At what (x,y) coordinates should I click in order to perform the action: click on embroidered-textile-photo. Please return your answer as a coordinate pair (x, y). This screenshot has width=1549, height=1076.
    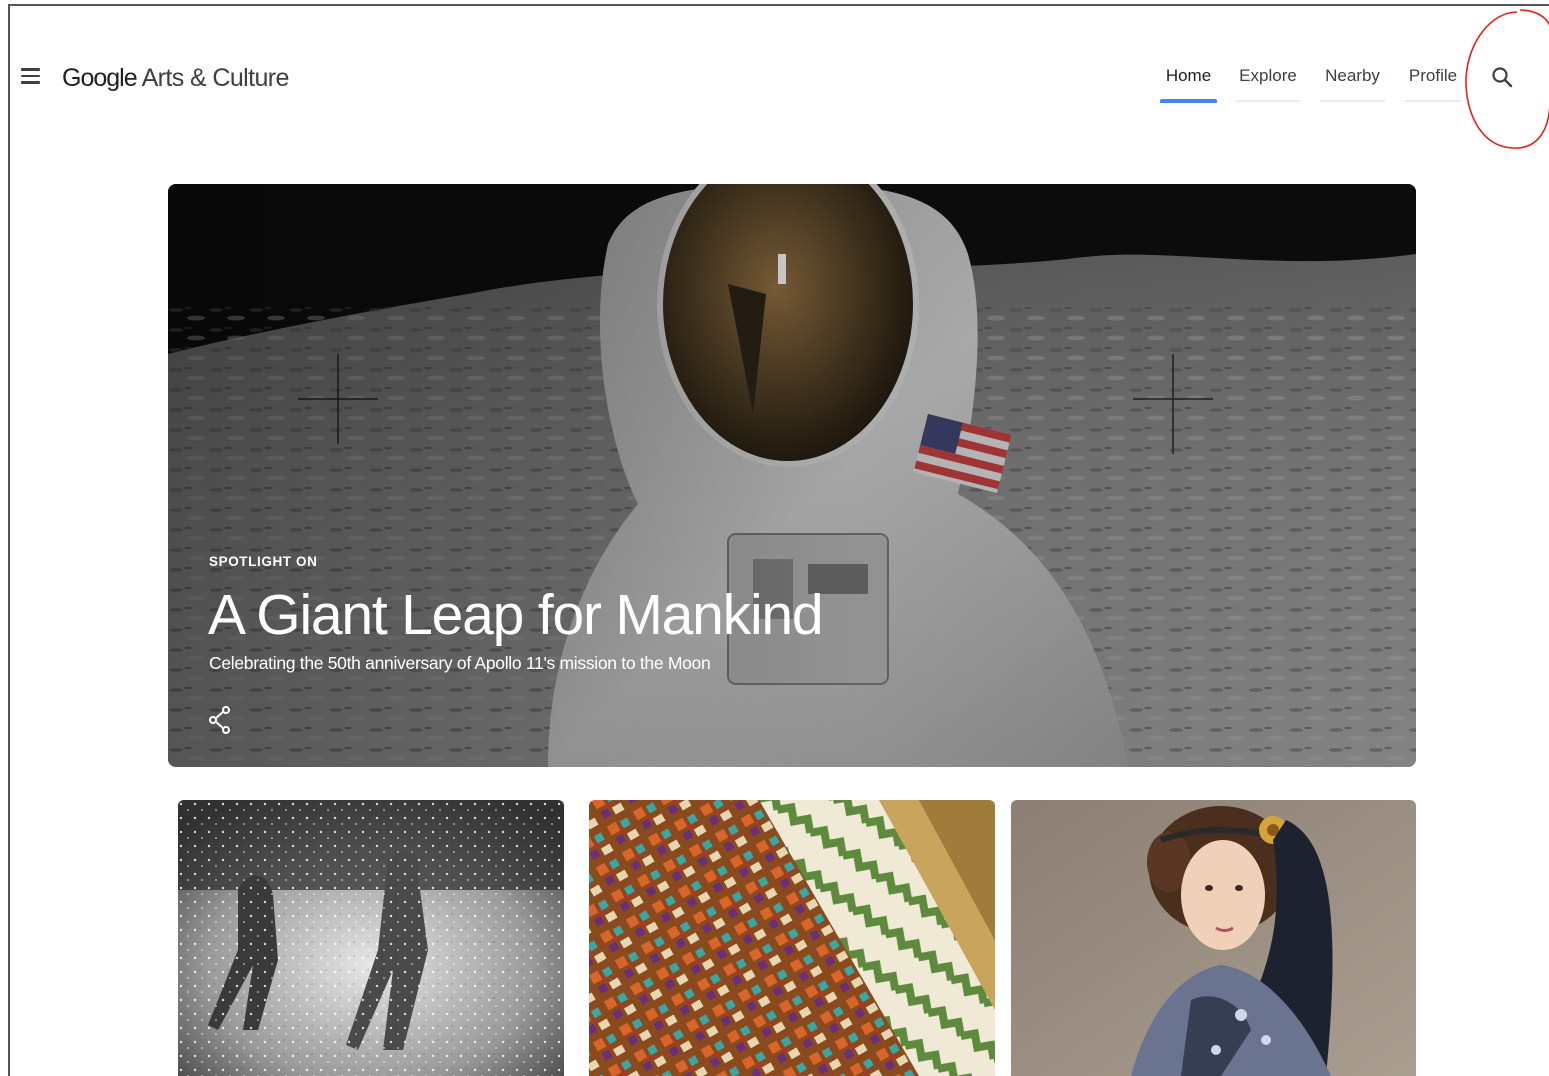
    Looking at the image, I should click on (792, 938).